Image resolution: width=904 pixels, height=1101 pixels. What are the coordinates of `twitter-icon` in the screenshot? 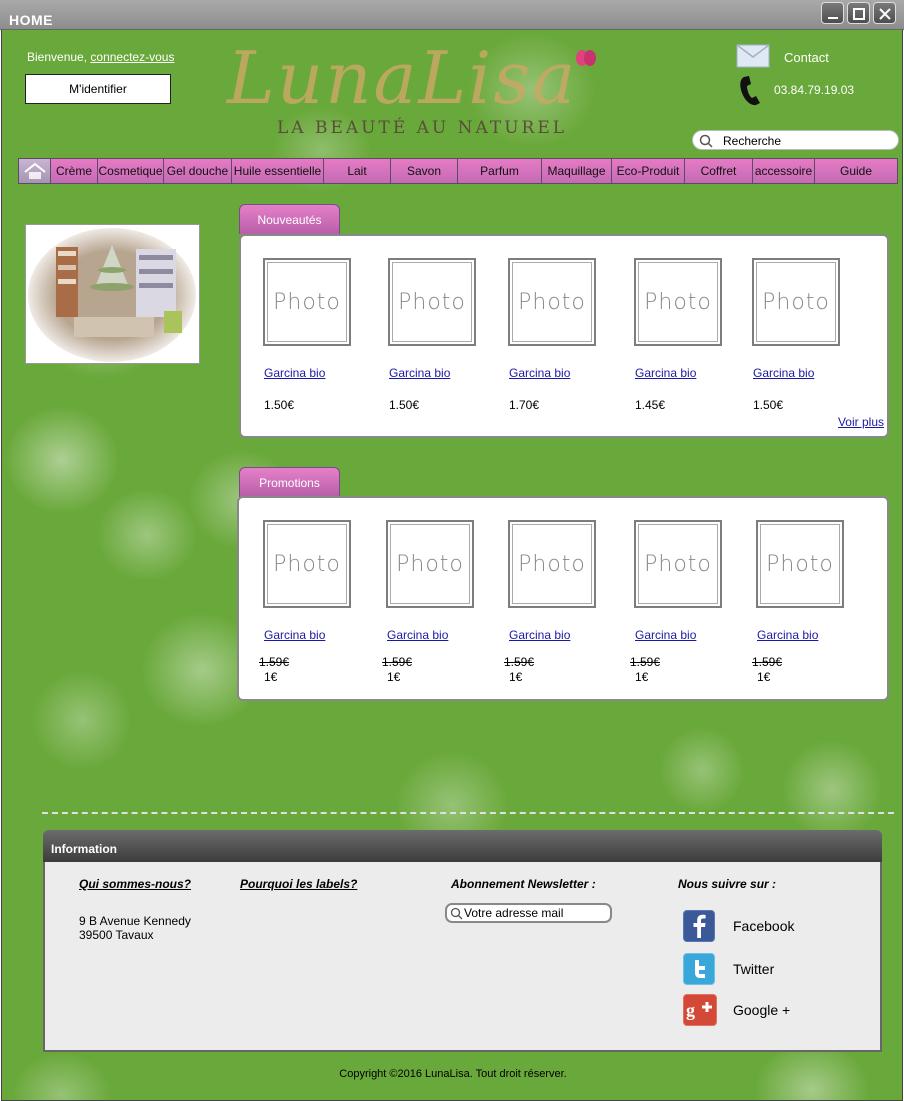 It's located at (699, 969).